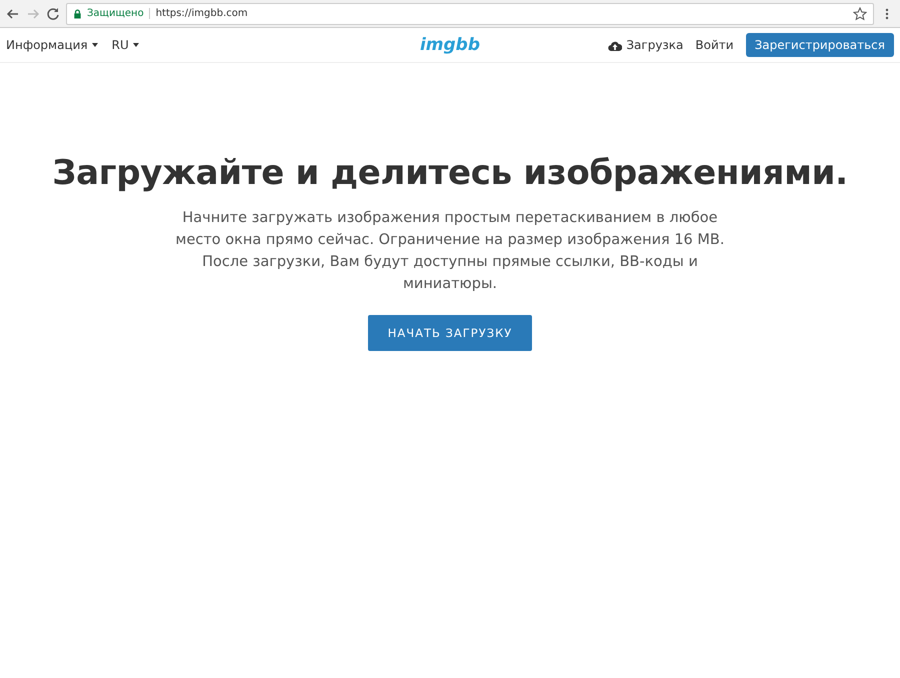  I want to click on url-text: https://imgbb.com, so click(198, 13).